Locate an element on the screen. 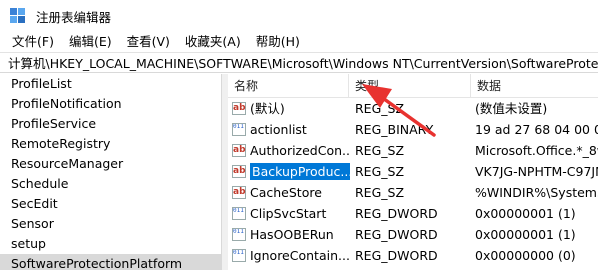  tree-item: setup is located at coordinates (110, 244).